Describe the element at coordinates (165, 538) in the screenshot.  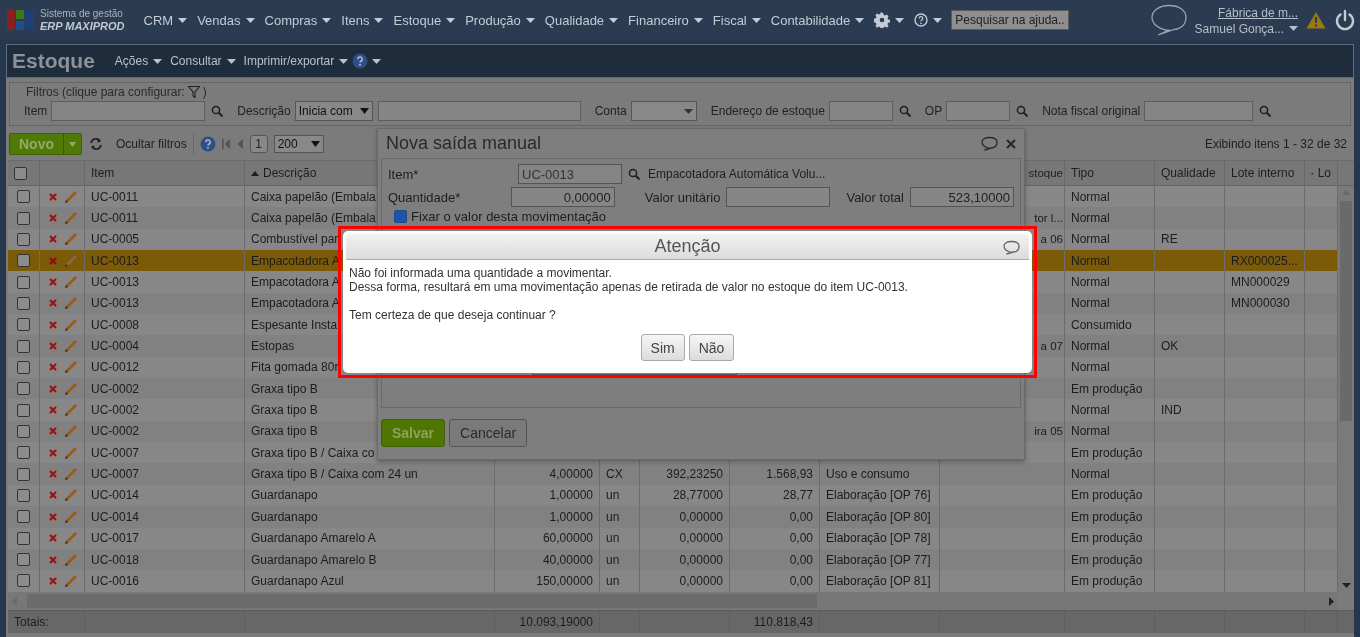
I see `table-cell: UC-0017` at that location.